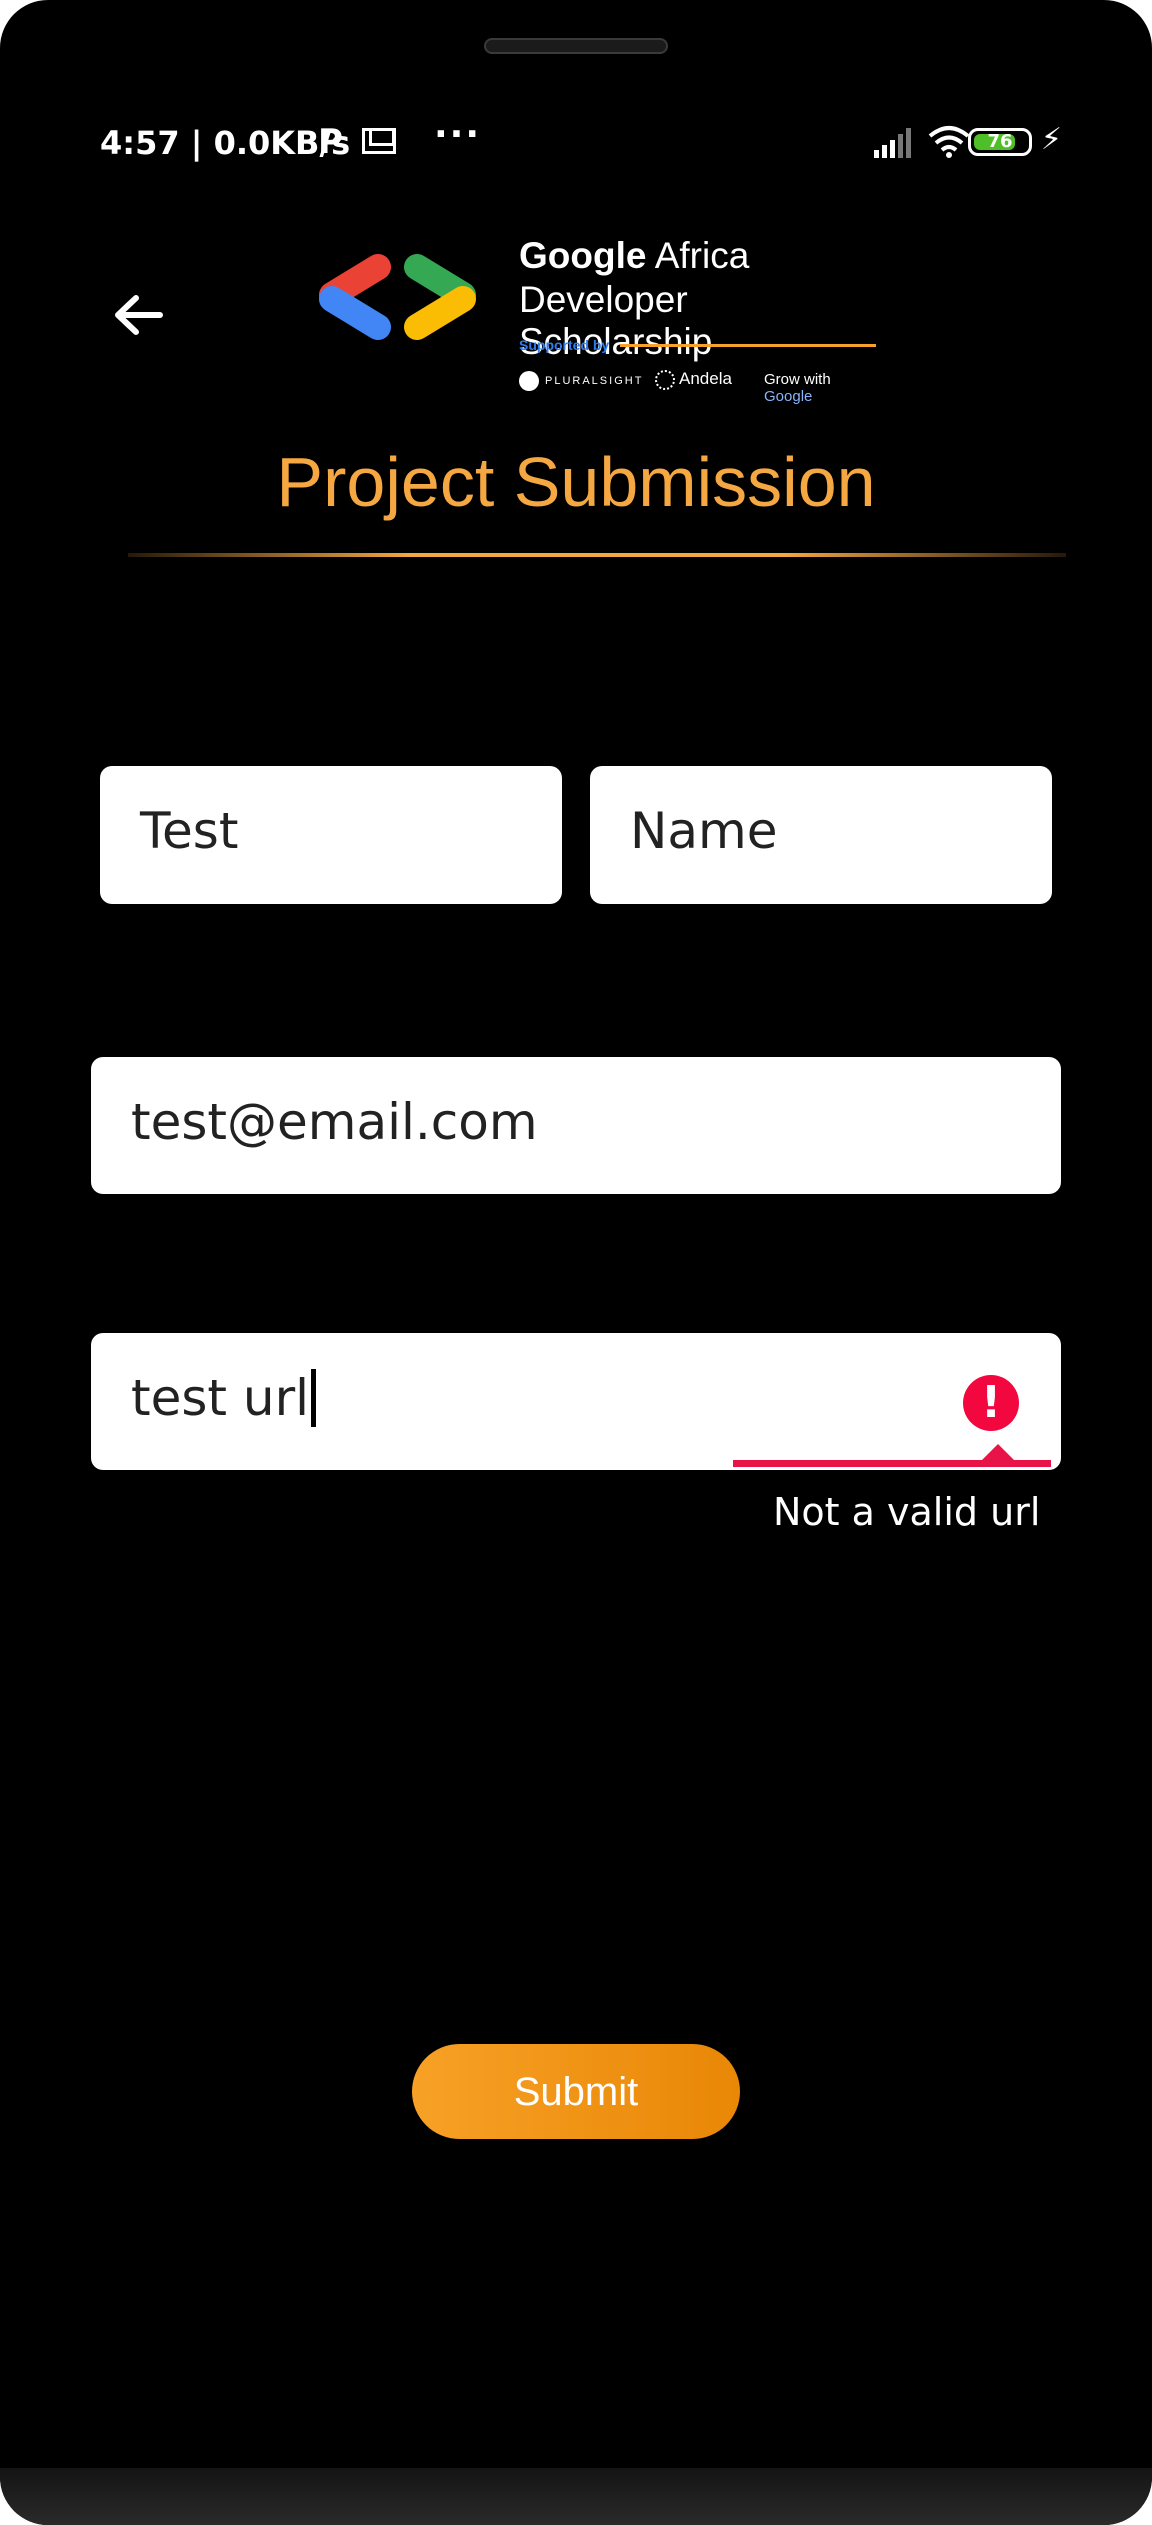 The width and height of the screenshot is (1152, 2525). I want to click on email-value: test@email.com, so click(334, 1122).